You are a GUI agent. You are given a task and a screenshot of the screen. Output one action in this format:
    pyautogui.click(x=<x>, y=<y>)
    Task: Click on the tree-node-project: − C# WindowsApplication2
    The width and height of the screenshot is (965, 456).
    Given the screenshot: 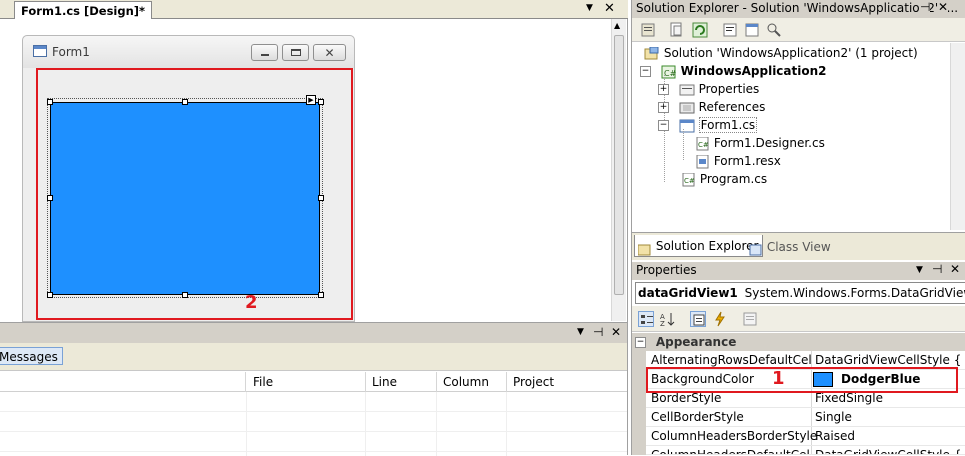 What is the action you would take?
    pyautogui.click(x=733, y=71)
    